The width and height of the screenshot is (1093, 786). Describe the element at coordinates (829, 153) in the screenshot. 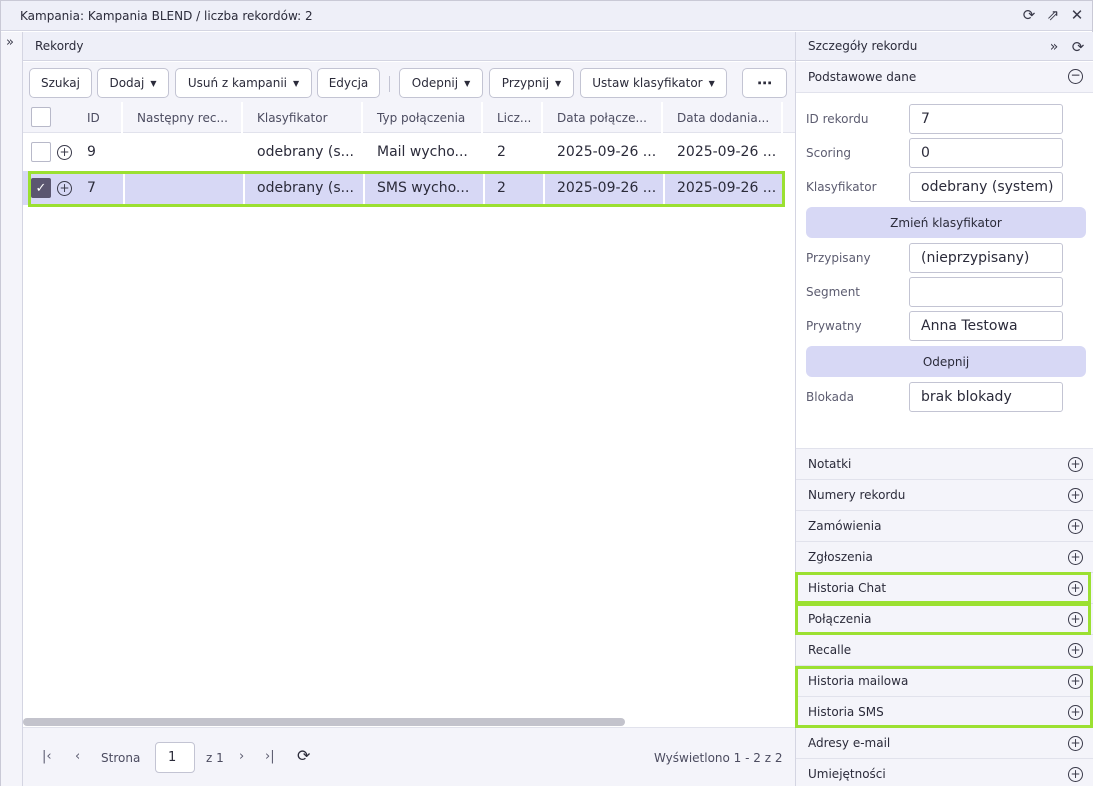

I see `scoring-label: Scoring` at that location.